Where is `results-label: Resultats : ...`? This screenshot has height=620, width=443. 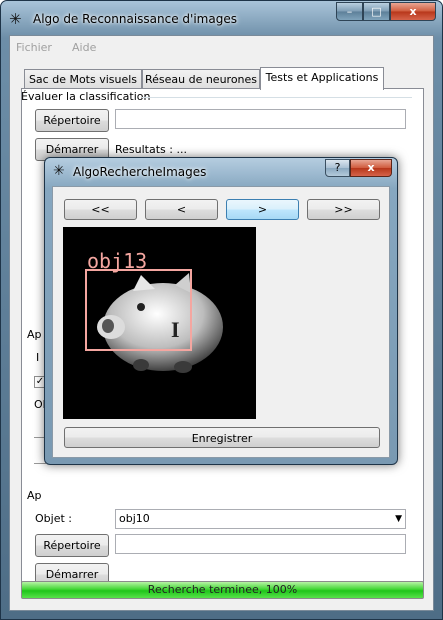 results-label: Resultats : ... is located at coordinates (151, 149).